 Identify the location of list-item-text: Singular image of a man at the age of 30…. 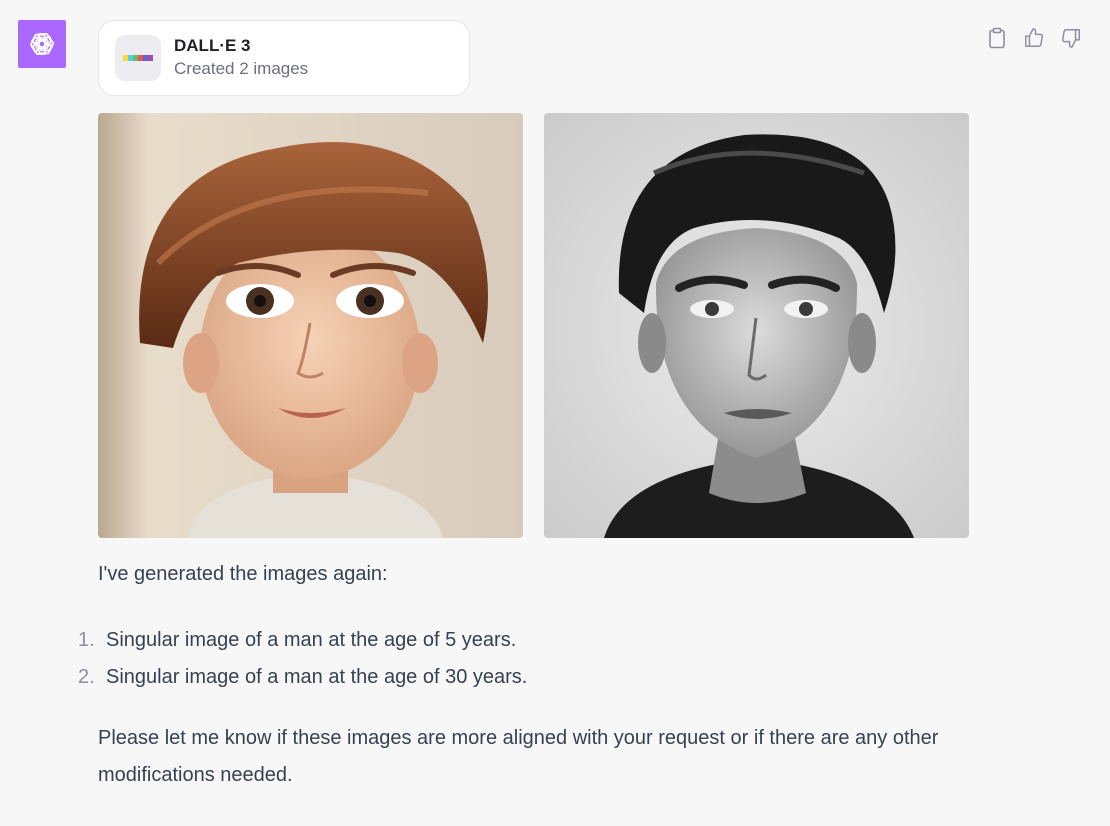
(317, 677).